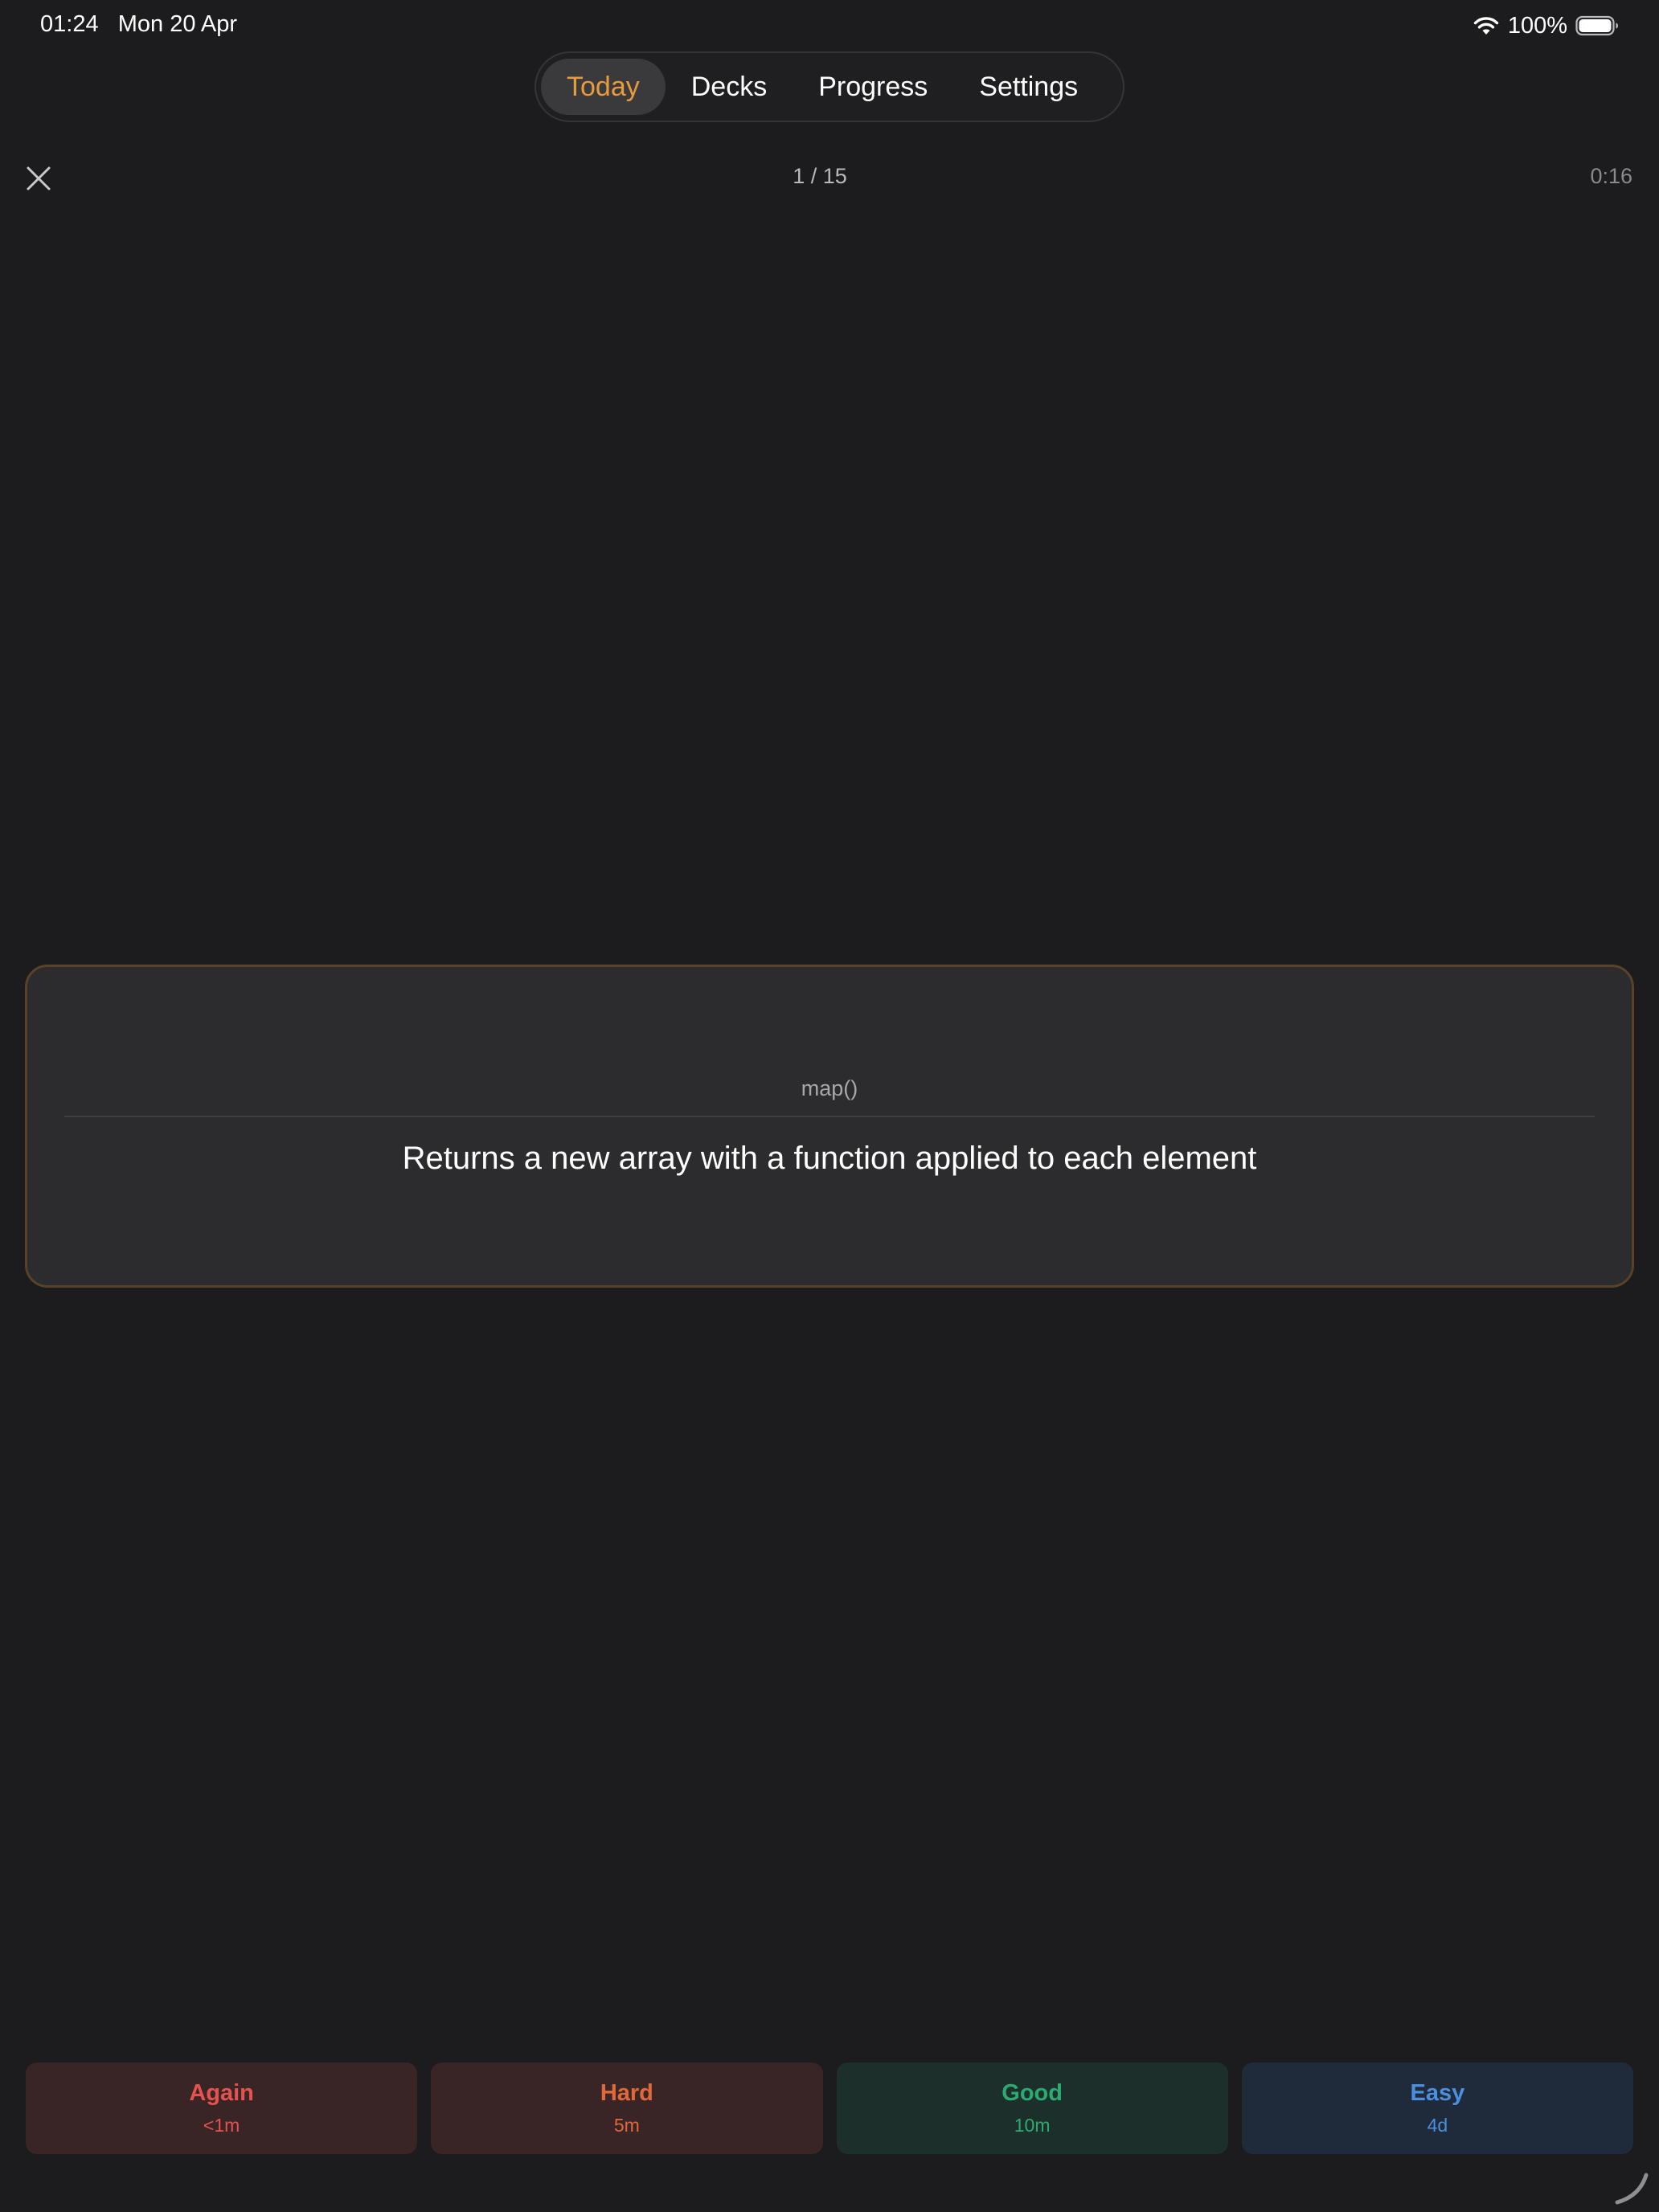 Image resolution: width=1659 pixels, height=2212 pixels. Describe the element at coordinates (1032, 2125) in the screenshot. I see `good-interval: 10m` at that location.